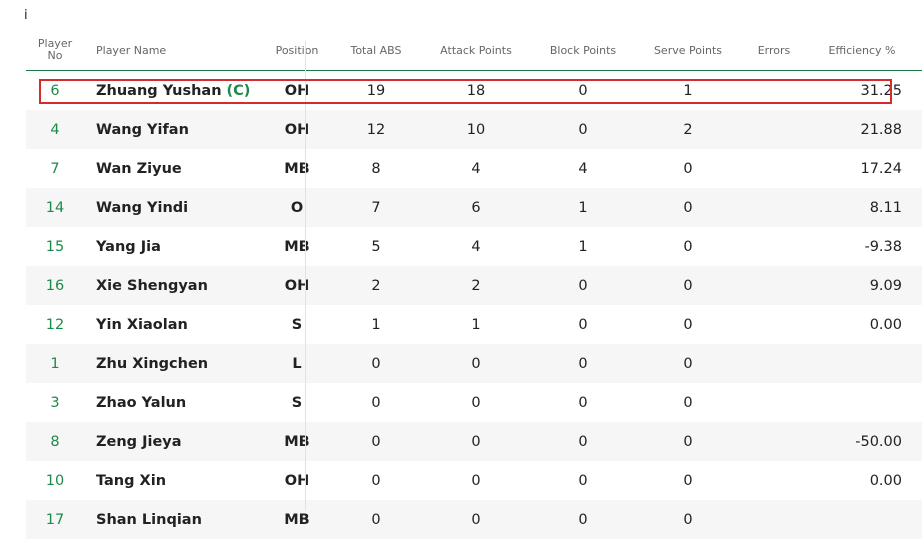 The width and height of the screenshot is (922, 539). Describe the element at coordinates (774, 50) in the screenshot. I see `col-errors: Errors` at that location.